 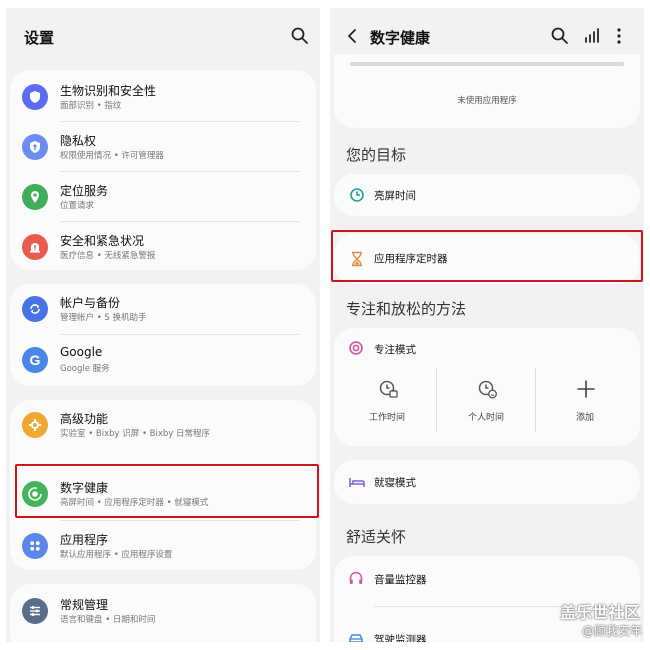 I want to click on item-title: 高级功能, so click(x=84, y=419).